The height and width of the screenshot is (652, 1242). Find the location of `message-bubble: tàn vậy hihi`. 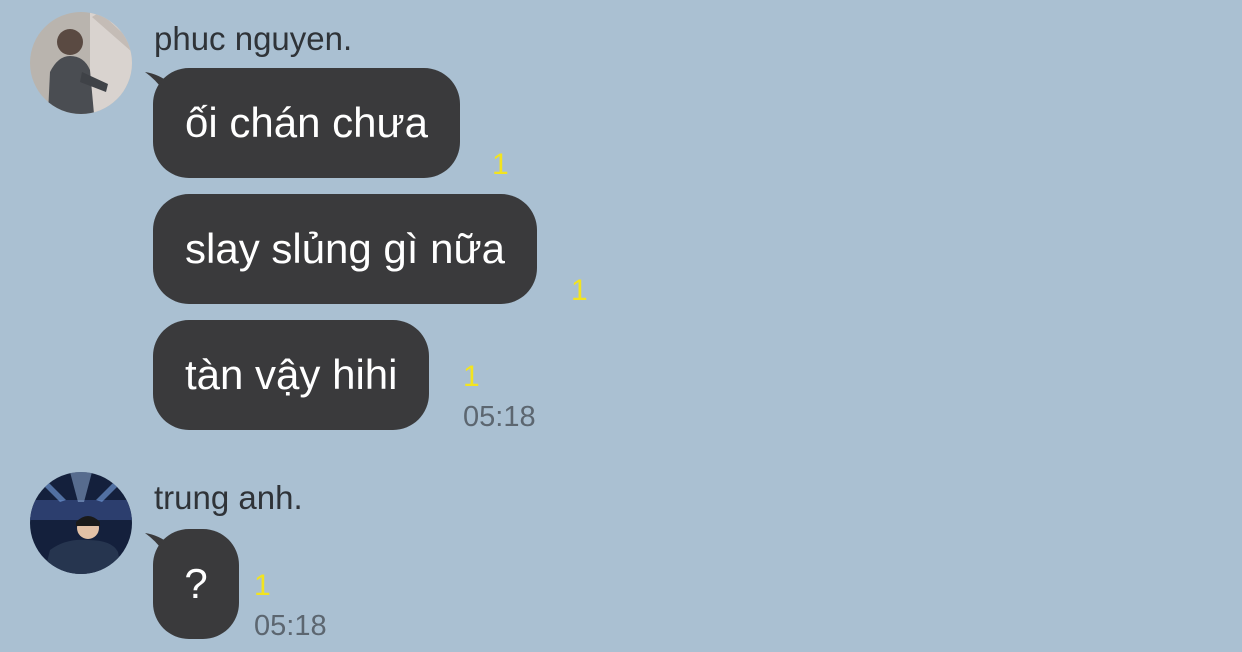

message-bubble: tàn vậy hihi is located at coordinates (291, 375).